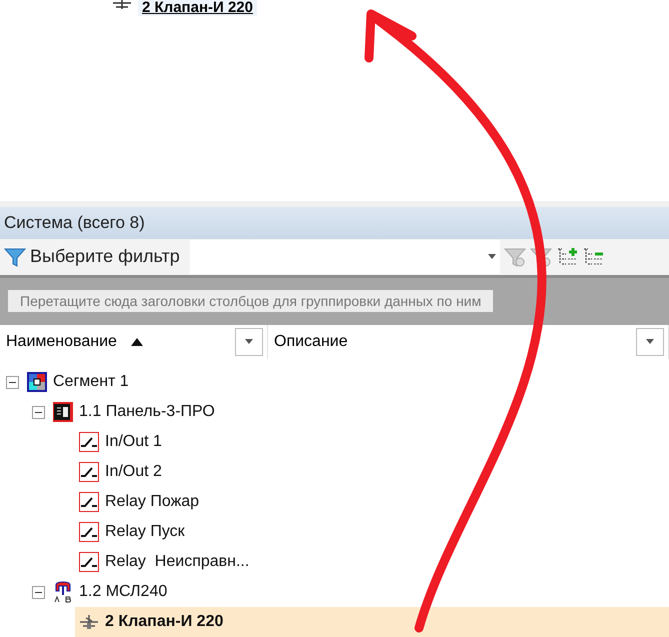 The height and width of the screenshot is (637, 669). I want to click on node-label: In/Out 1, so click(133, 442).